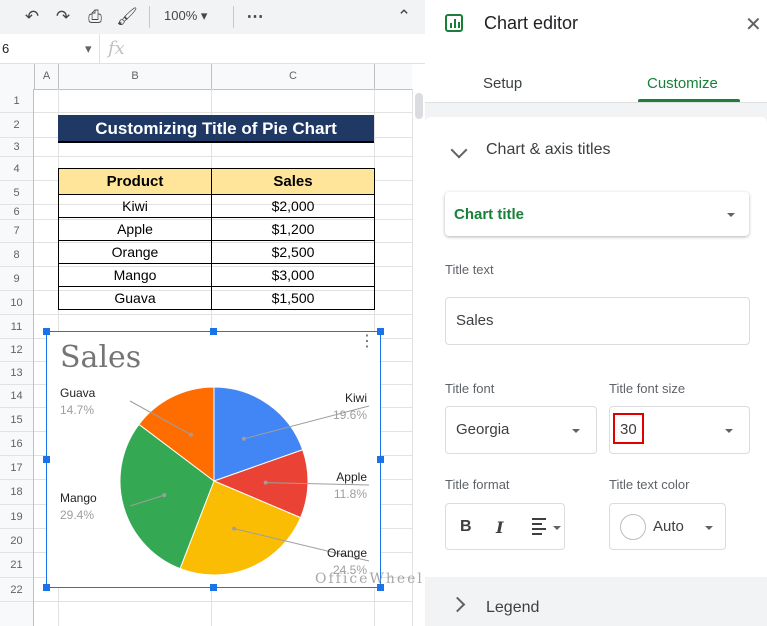 The width and height of the screenshot is (767, 626). Describe the element at coordinates (679, 430) in the screenshot. I see `title-font-size-select: 30` at that location.